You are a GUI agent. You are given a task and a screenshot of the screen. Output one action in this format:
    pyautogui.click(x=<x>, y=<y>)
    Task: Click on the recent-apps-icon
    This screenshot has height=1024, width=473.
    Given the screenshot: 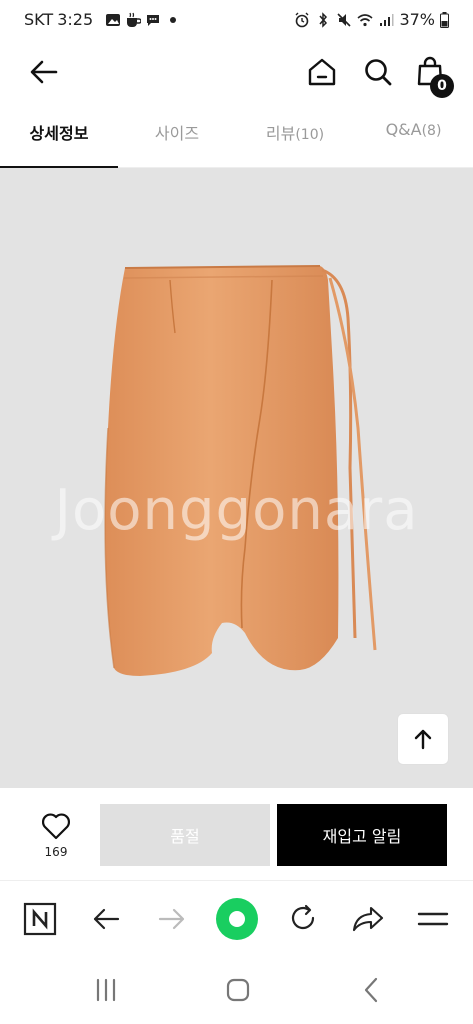 What is the action you would take?
    pyautogui.click(x=106, y=990)
    